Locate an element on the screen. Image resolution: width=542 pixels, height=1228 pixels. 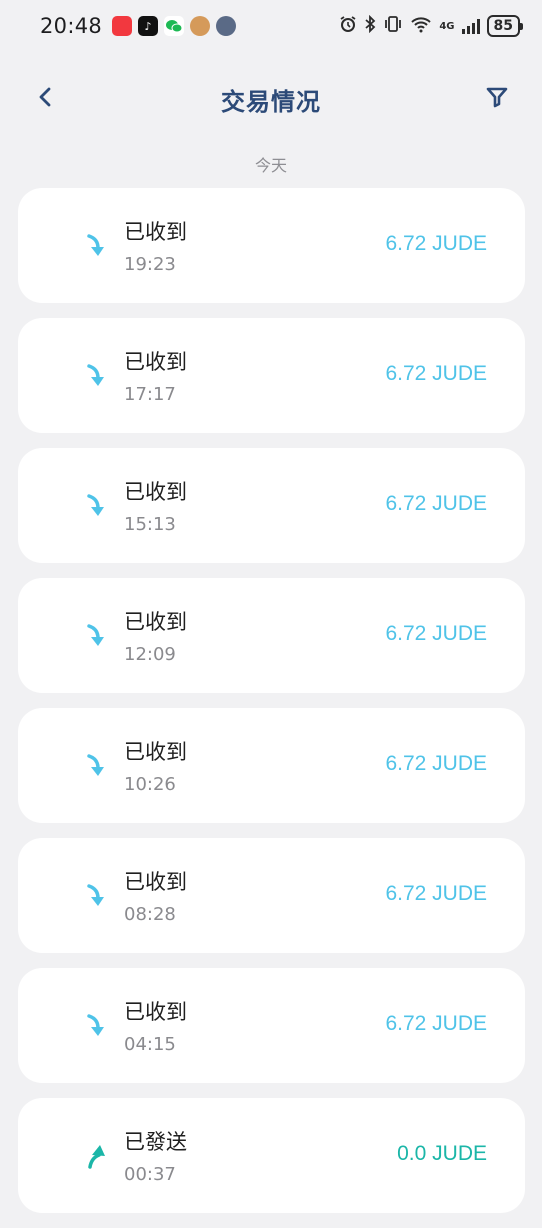
system-icons: 4G 85 is located at coordinates (431, 25).